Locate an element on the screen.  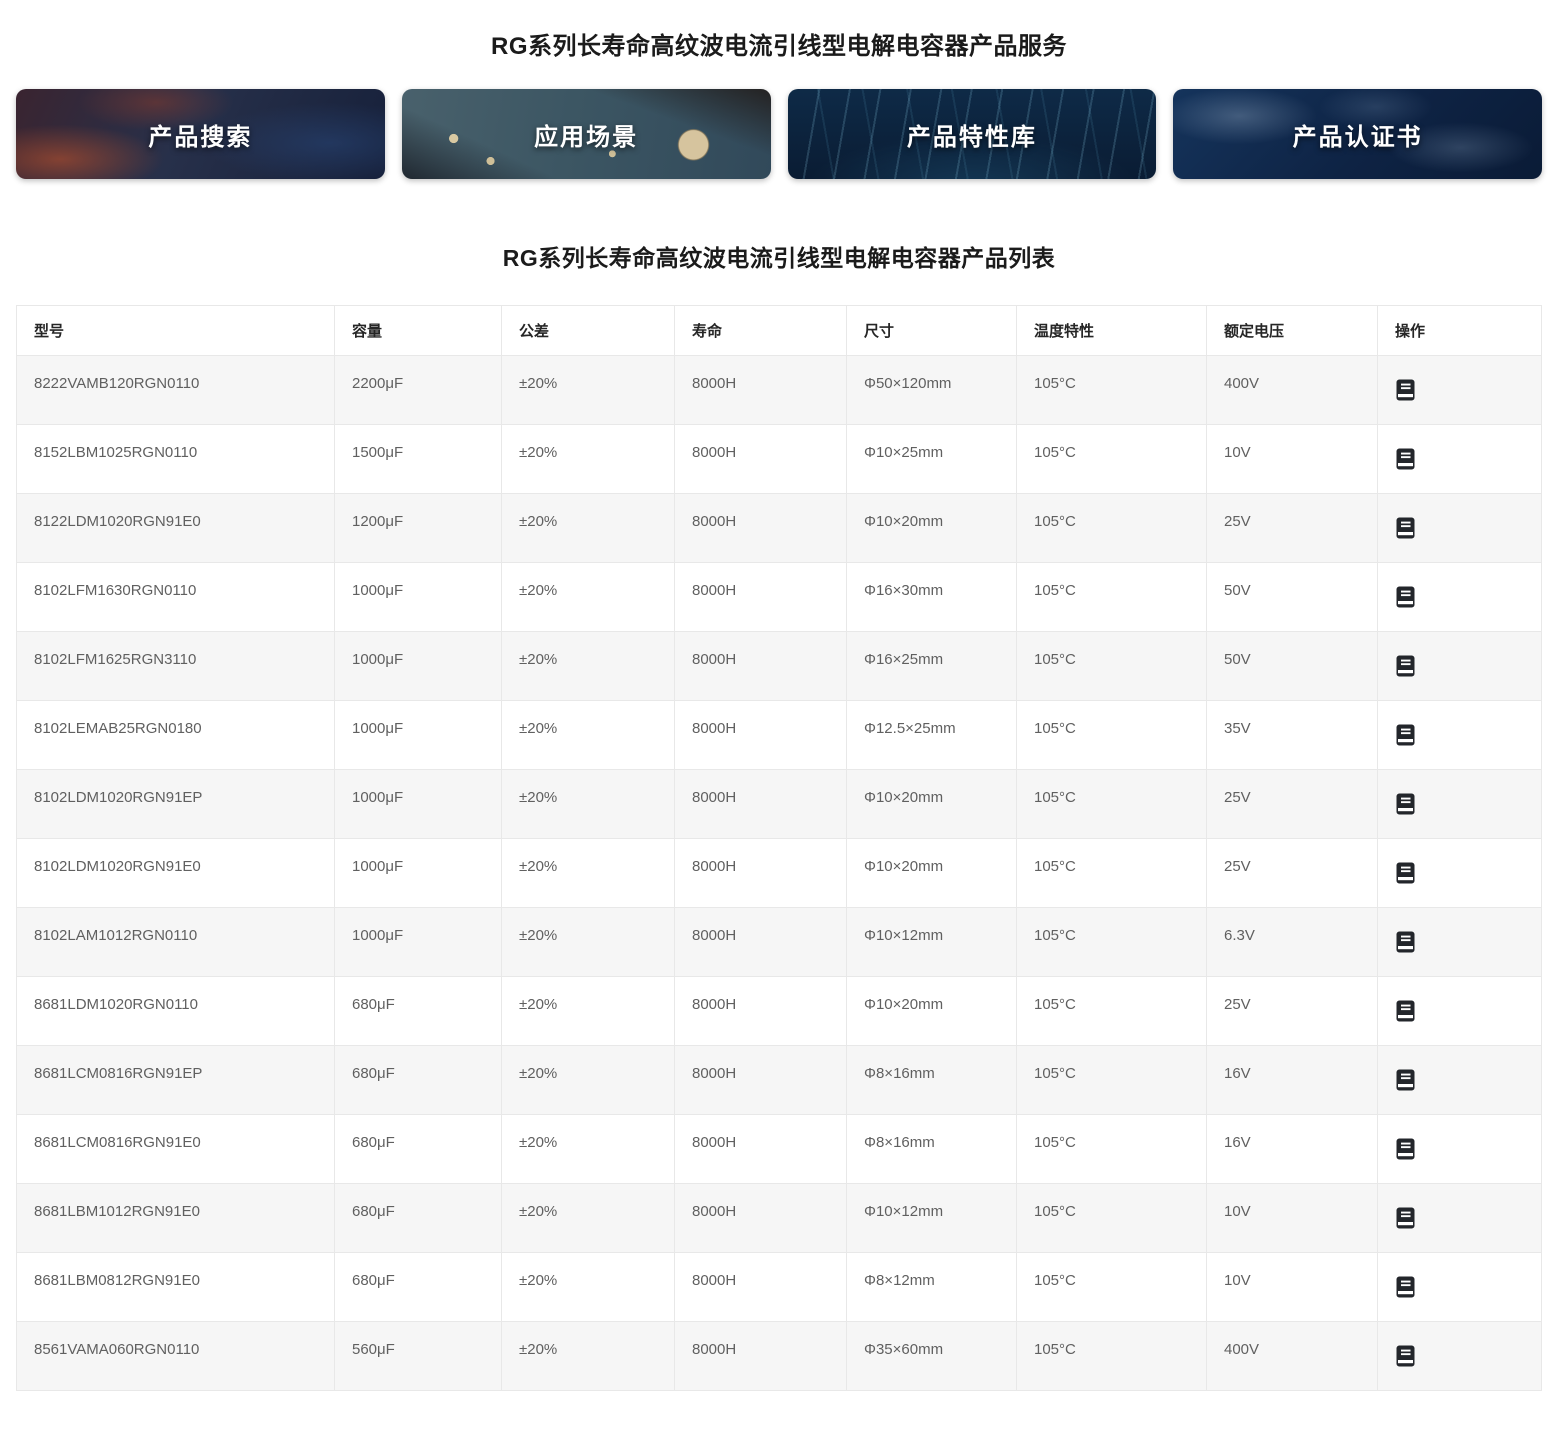
cell-model: 8152LBM1025RGN0110 is located at coordinates (175, 459).